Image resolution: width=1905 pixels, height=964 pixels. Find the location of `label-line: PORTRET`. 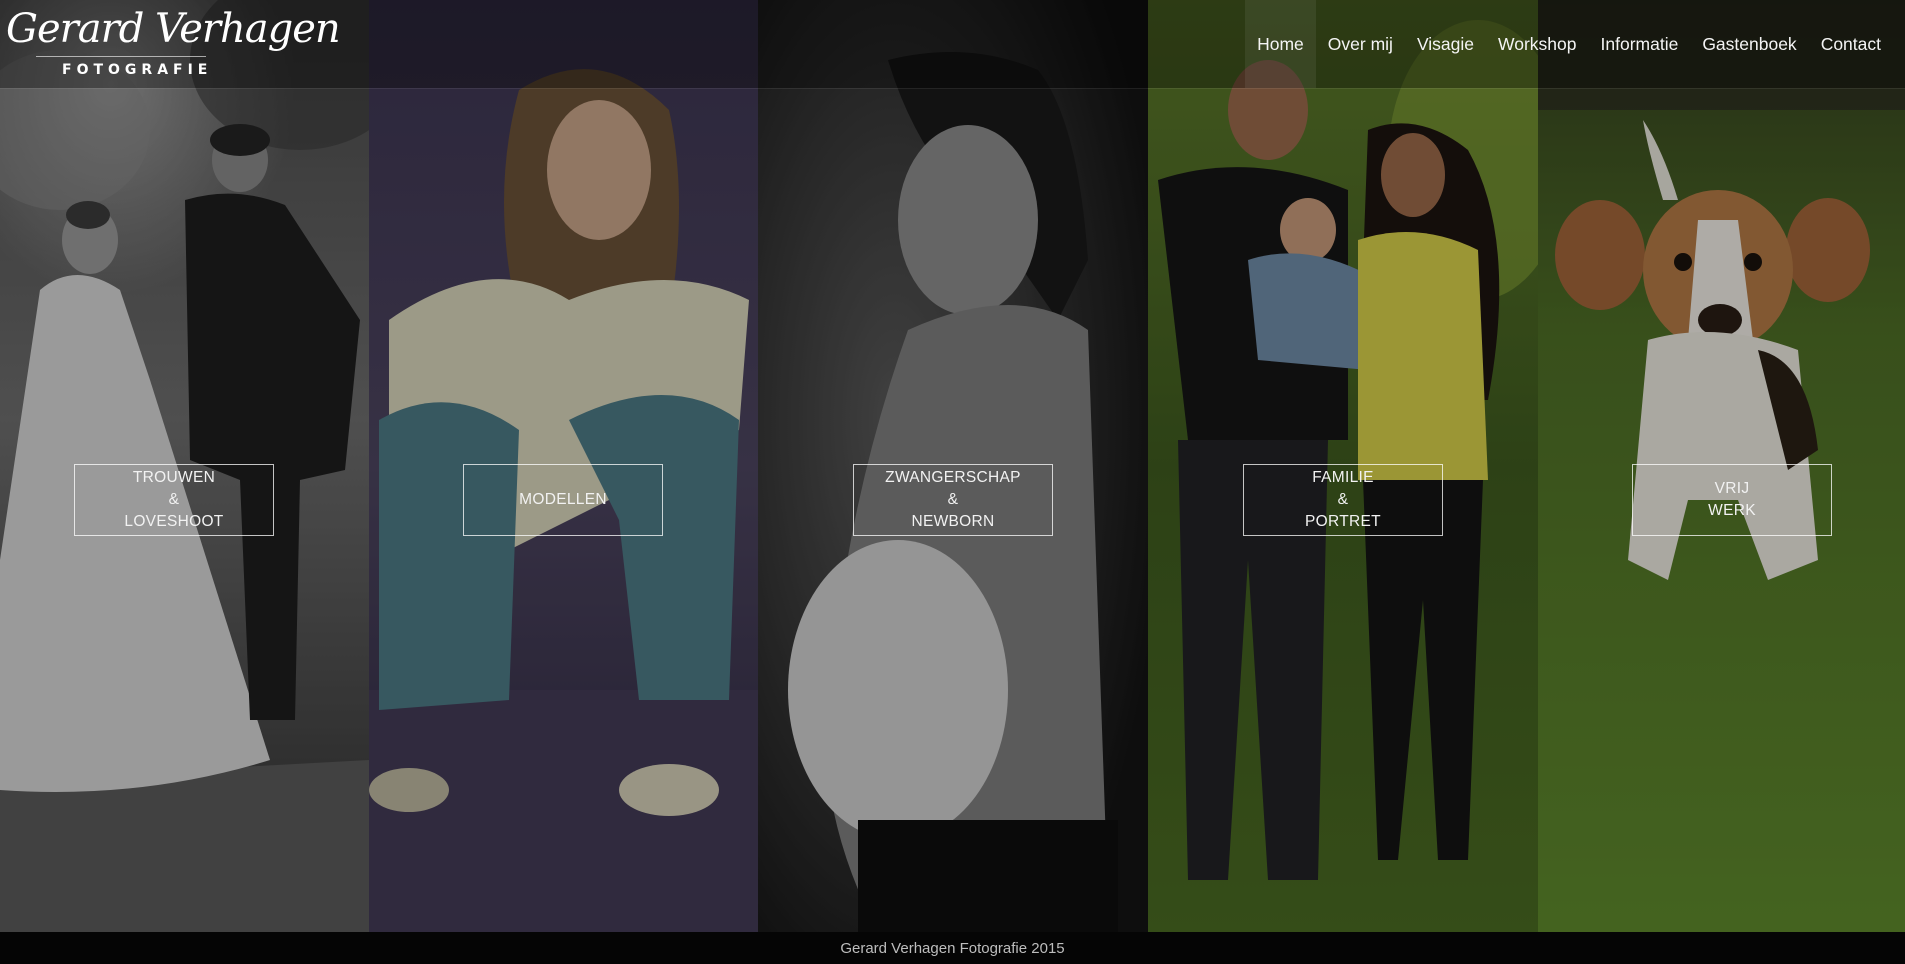

label-line: PORTRET is located at coordinates (1343, 521).